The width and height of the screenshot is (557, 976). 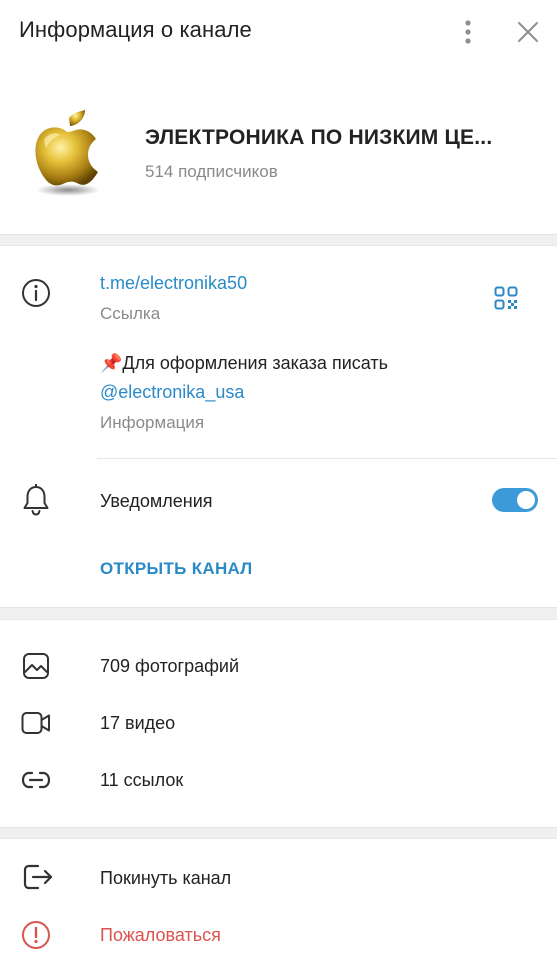 I want to click on bell-icon, so click(x=36, y=502).